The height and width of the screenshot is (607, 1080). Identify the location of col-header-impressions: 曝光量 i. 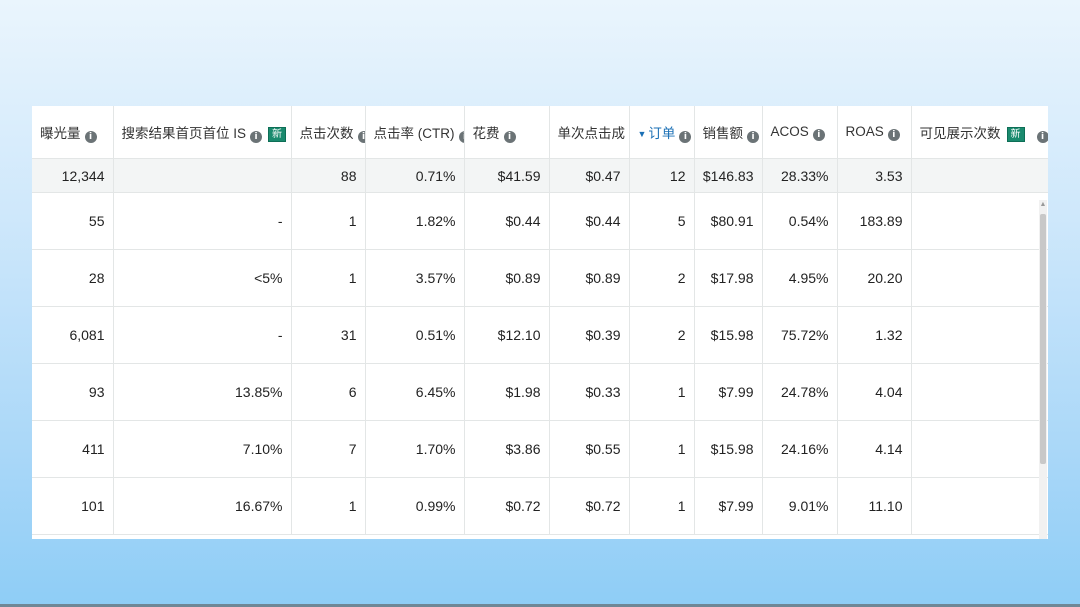
(73, 132).